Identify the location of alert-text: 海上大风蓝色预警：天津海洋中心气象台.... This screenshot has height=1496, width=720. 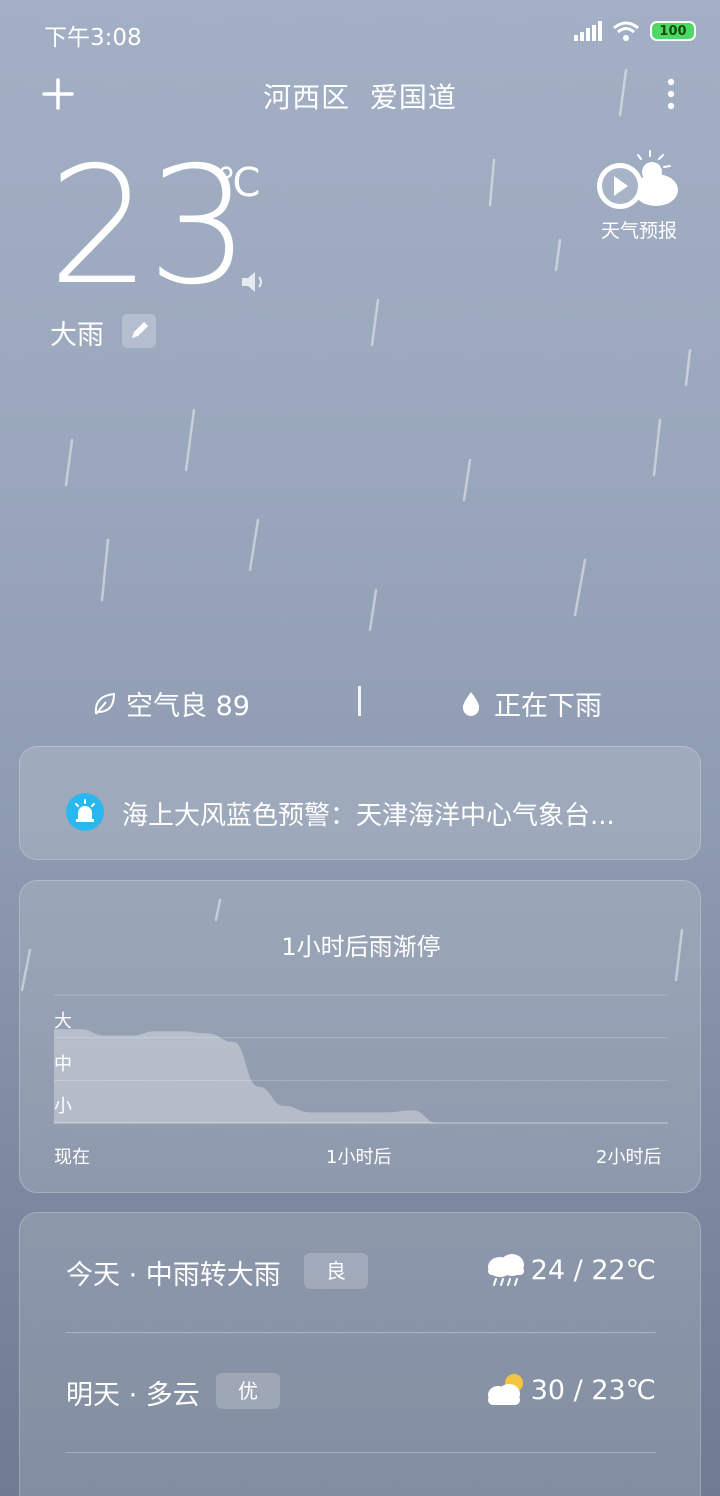
(368, 816).